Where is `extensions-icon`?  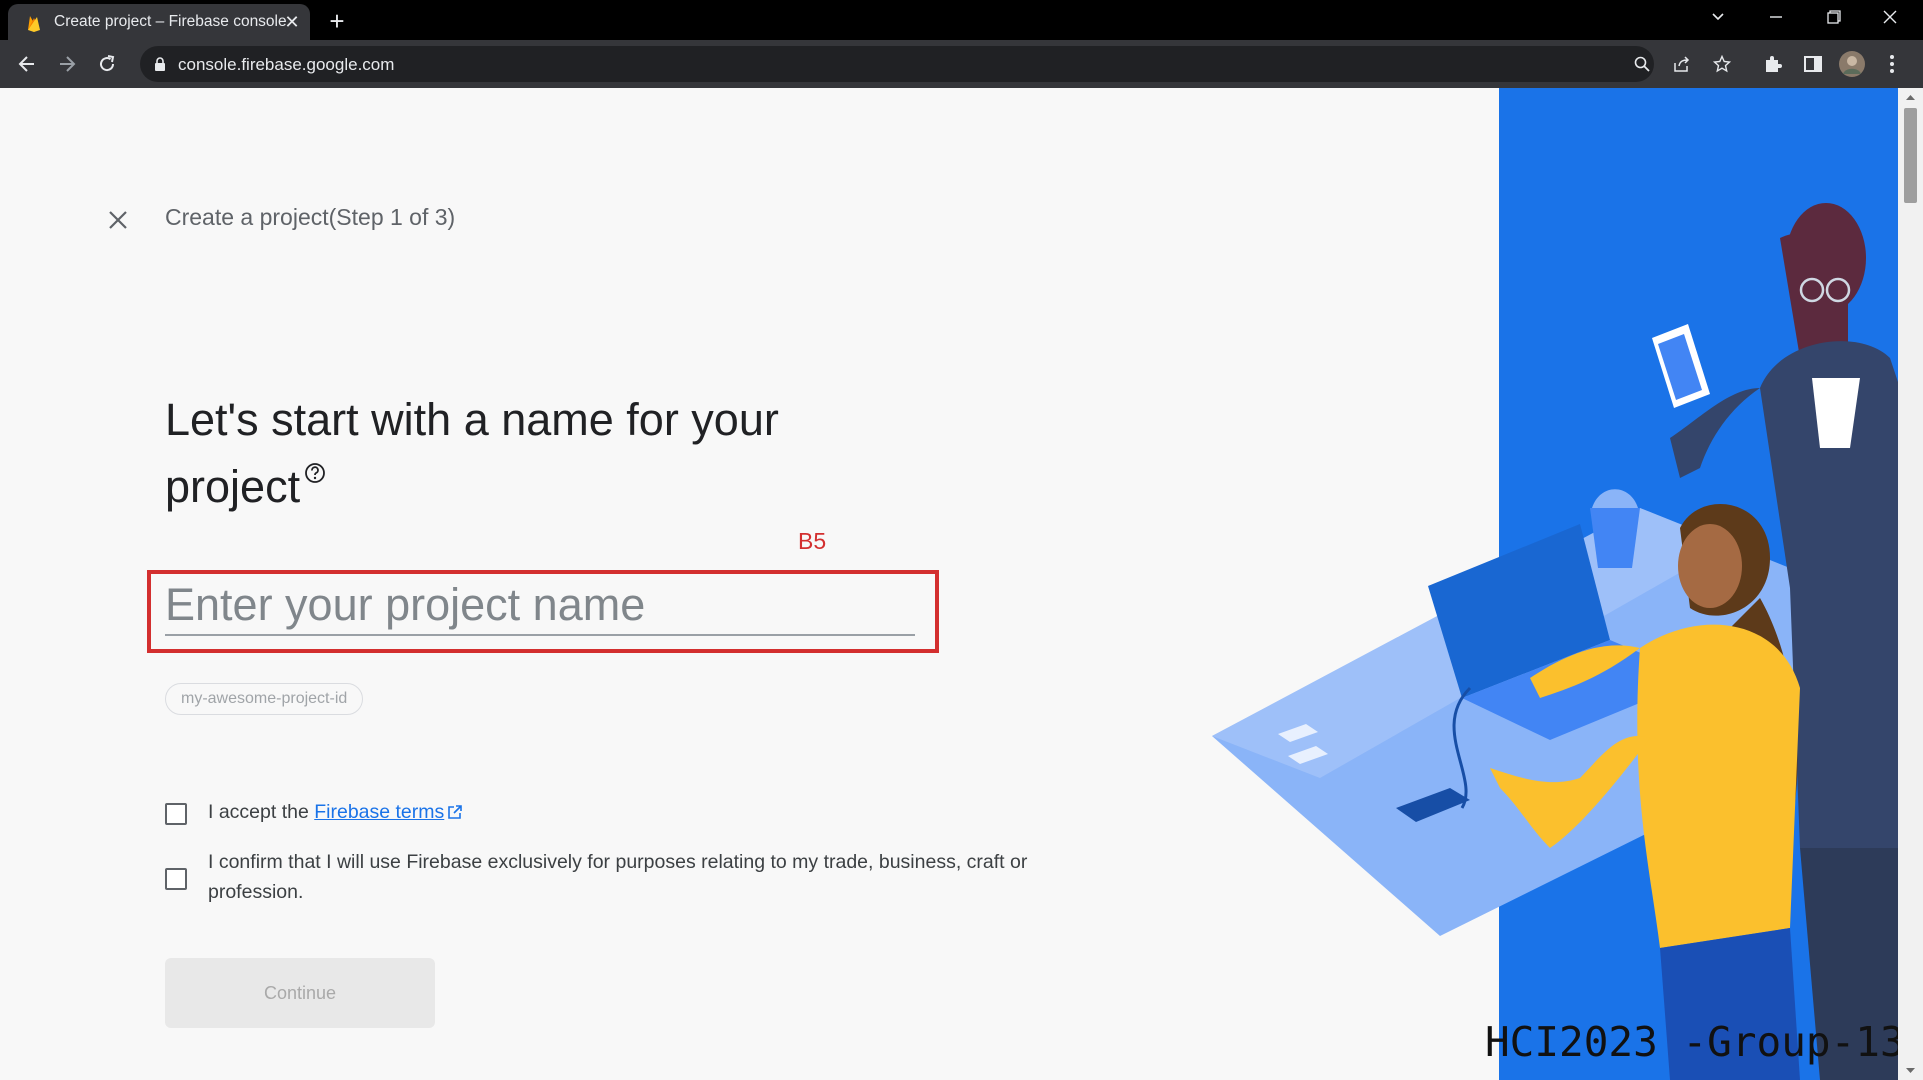
extensions-icon is located at coordinates (1773, 64).